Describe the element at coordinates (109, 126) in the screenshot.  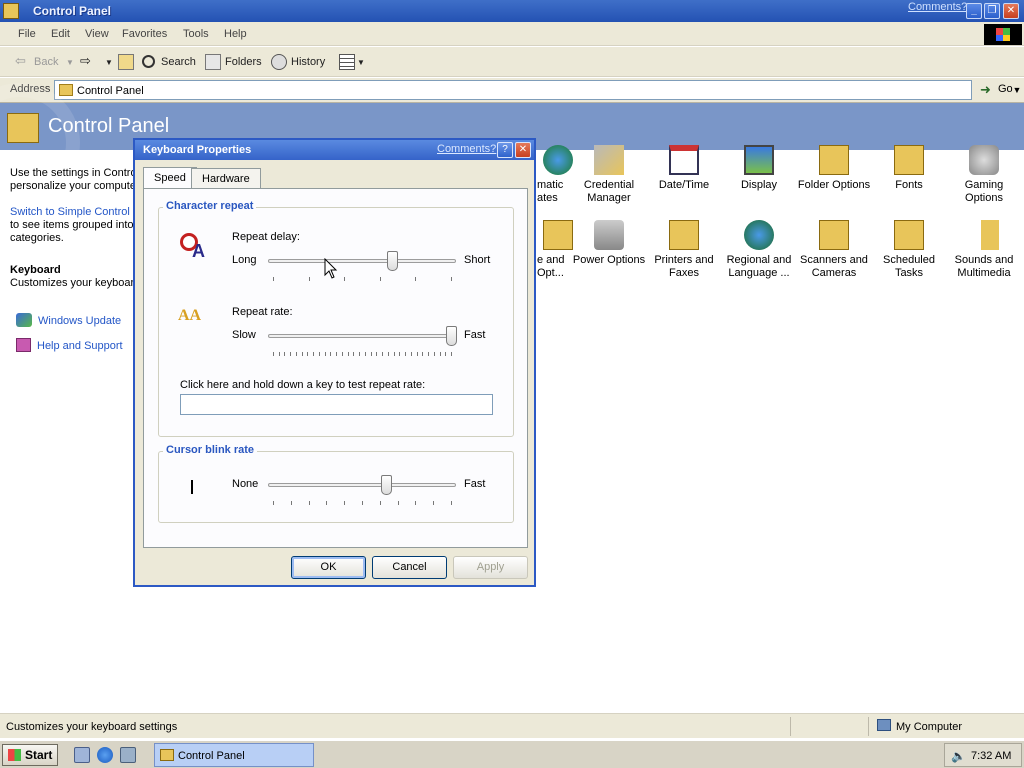
I see `page-title: Control Panel` at that location.